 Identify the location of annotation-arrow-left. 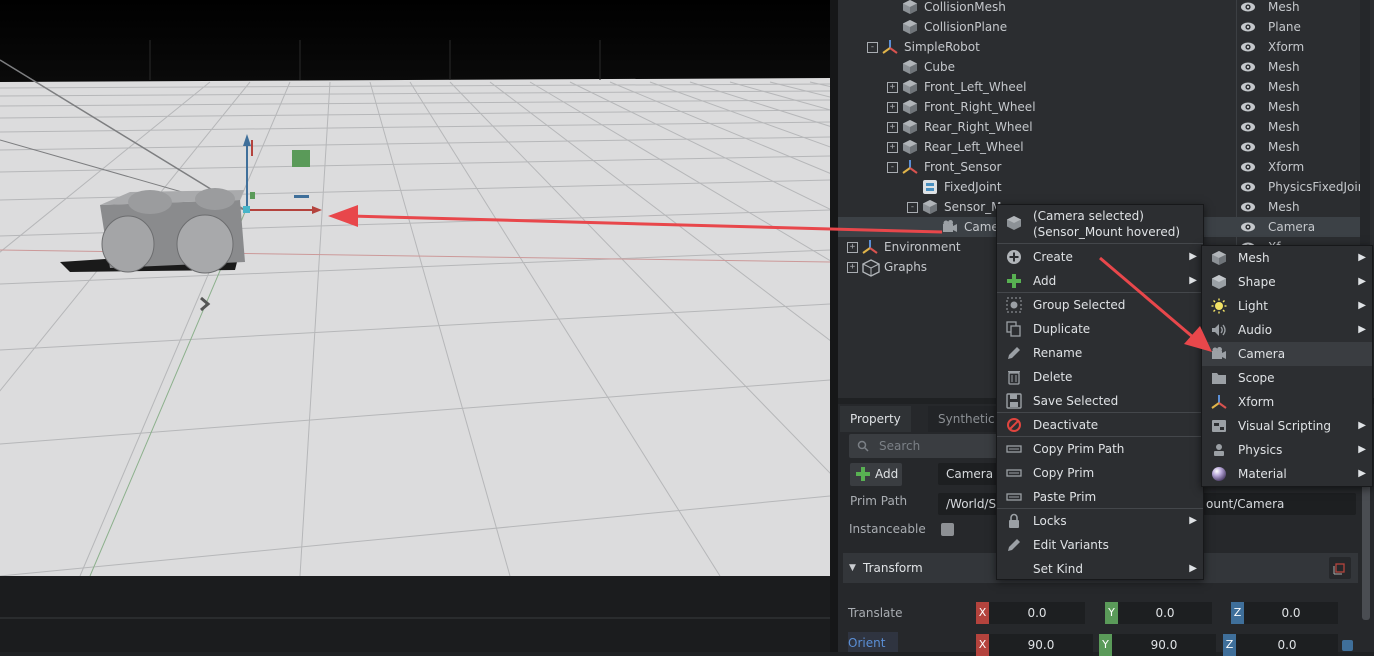
(646, 224).